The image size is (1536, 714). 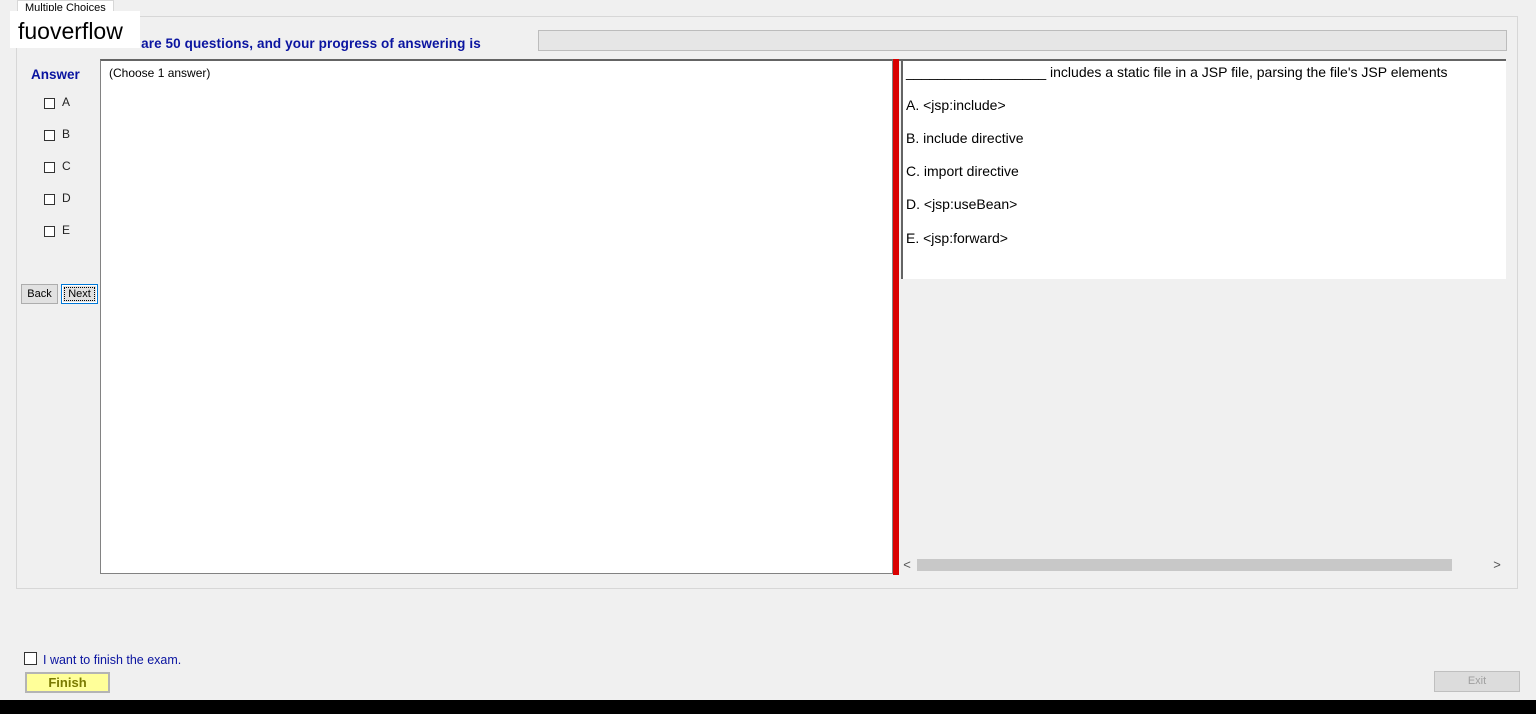 I want to click on choice-d: D. <jsp:useBean>, so click(x=962, y=204).